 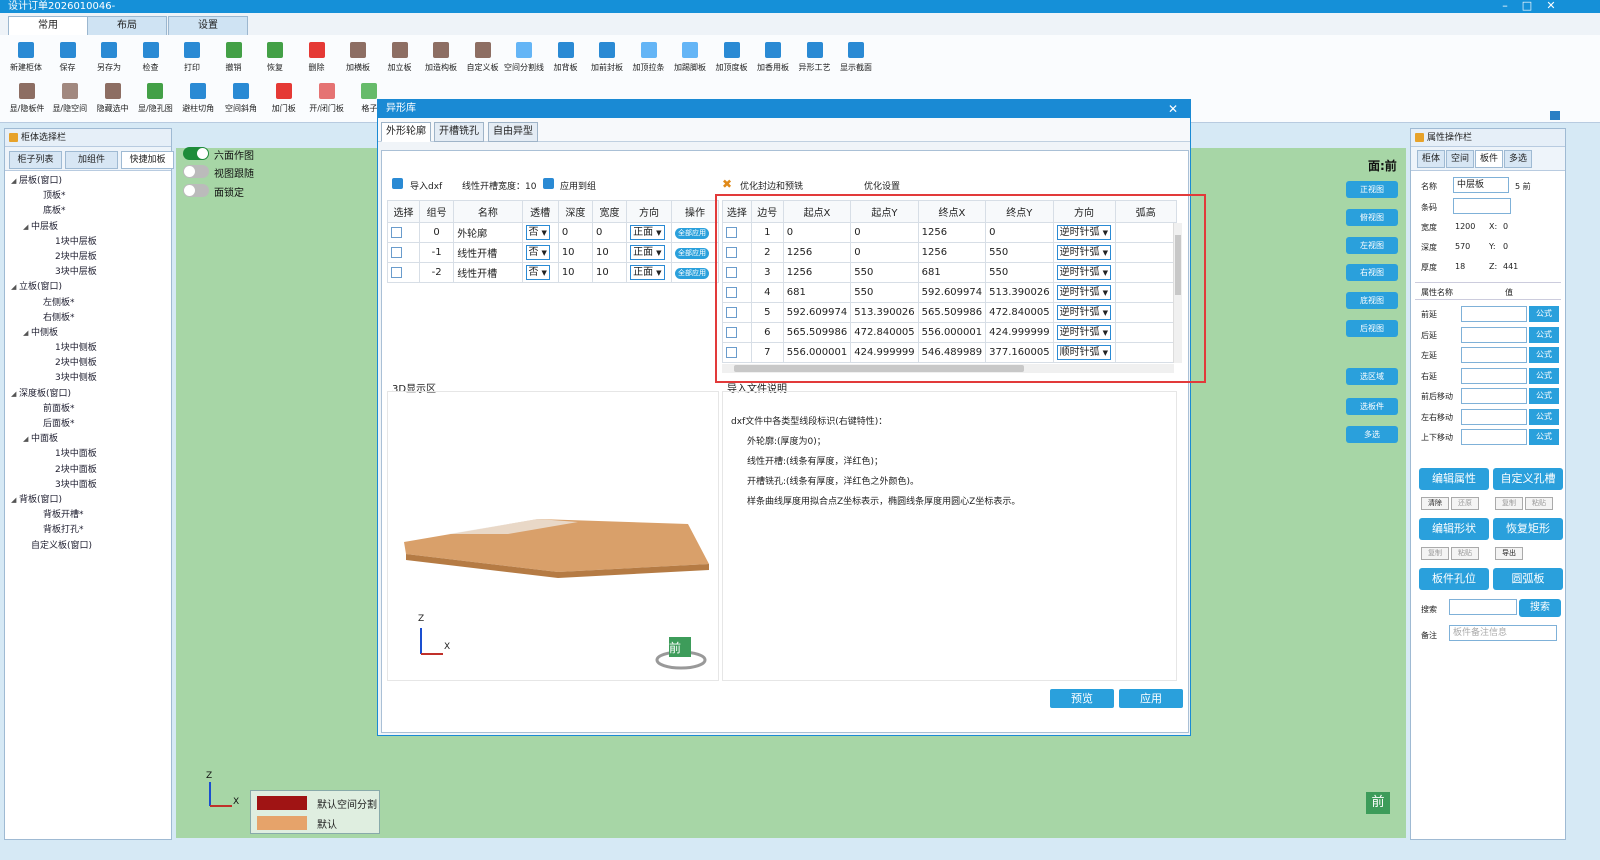 What do you see at coordinates (91, 303) in the screenshot?
I see `tree-item: 左侧板*` at bounding box center [91, 303].